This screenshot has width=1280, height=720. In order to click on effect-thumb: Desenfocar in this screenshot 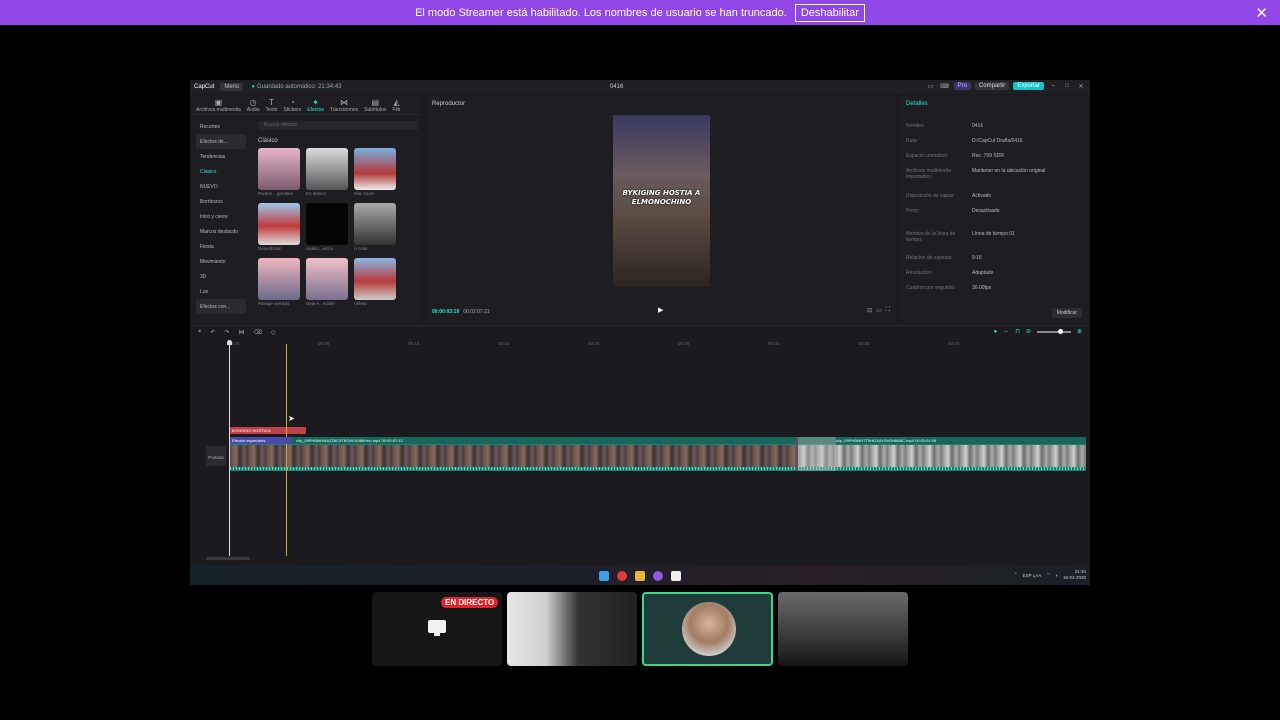, I will do `click(279, 227)`.